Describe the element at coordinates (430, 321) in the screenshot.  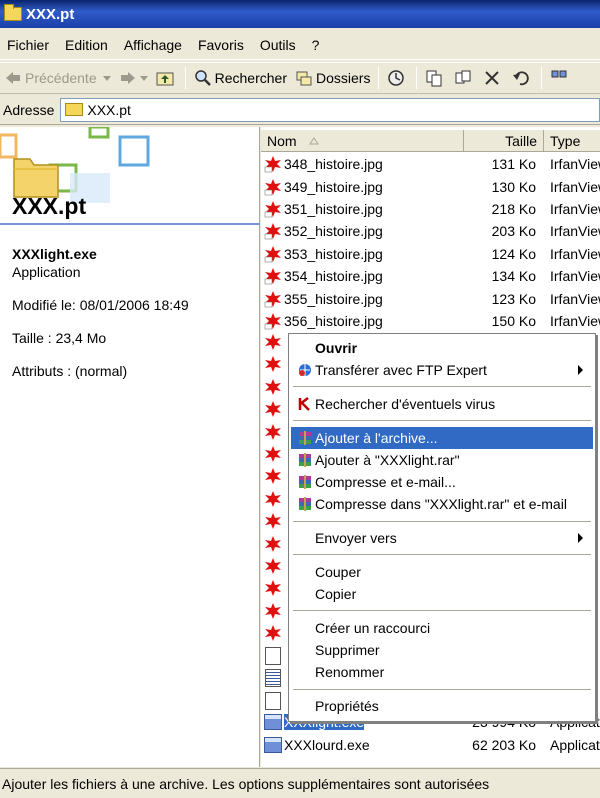
I see `file-row: 356_histoire.jpg 150 Ko IrfanView` at that location.